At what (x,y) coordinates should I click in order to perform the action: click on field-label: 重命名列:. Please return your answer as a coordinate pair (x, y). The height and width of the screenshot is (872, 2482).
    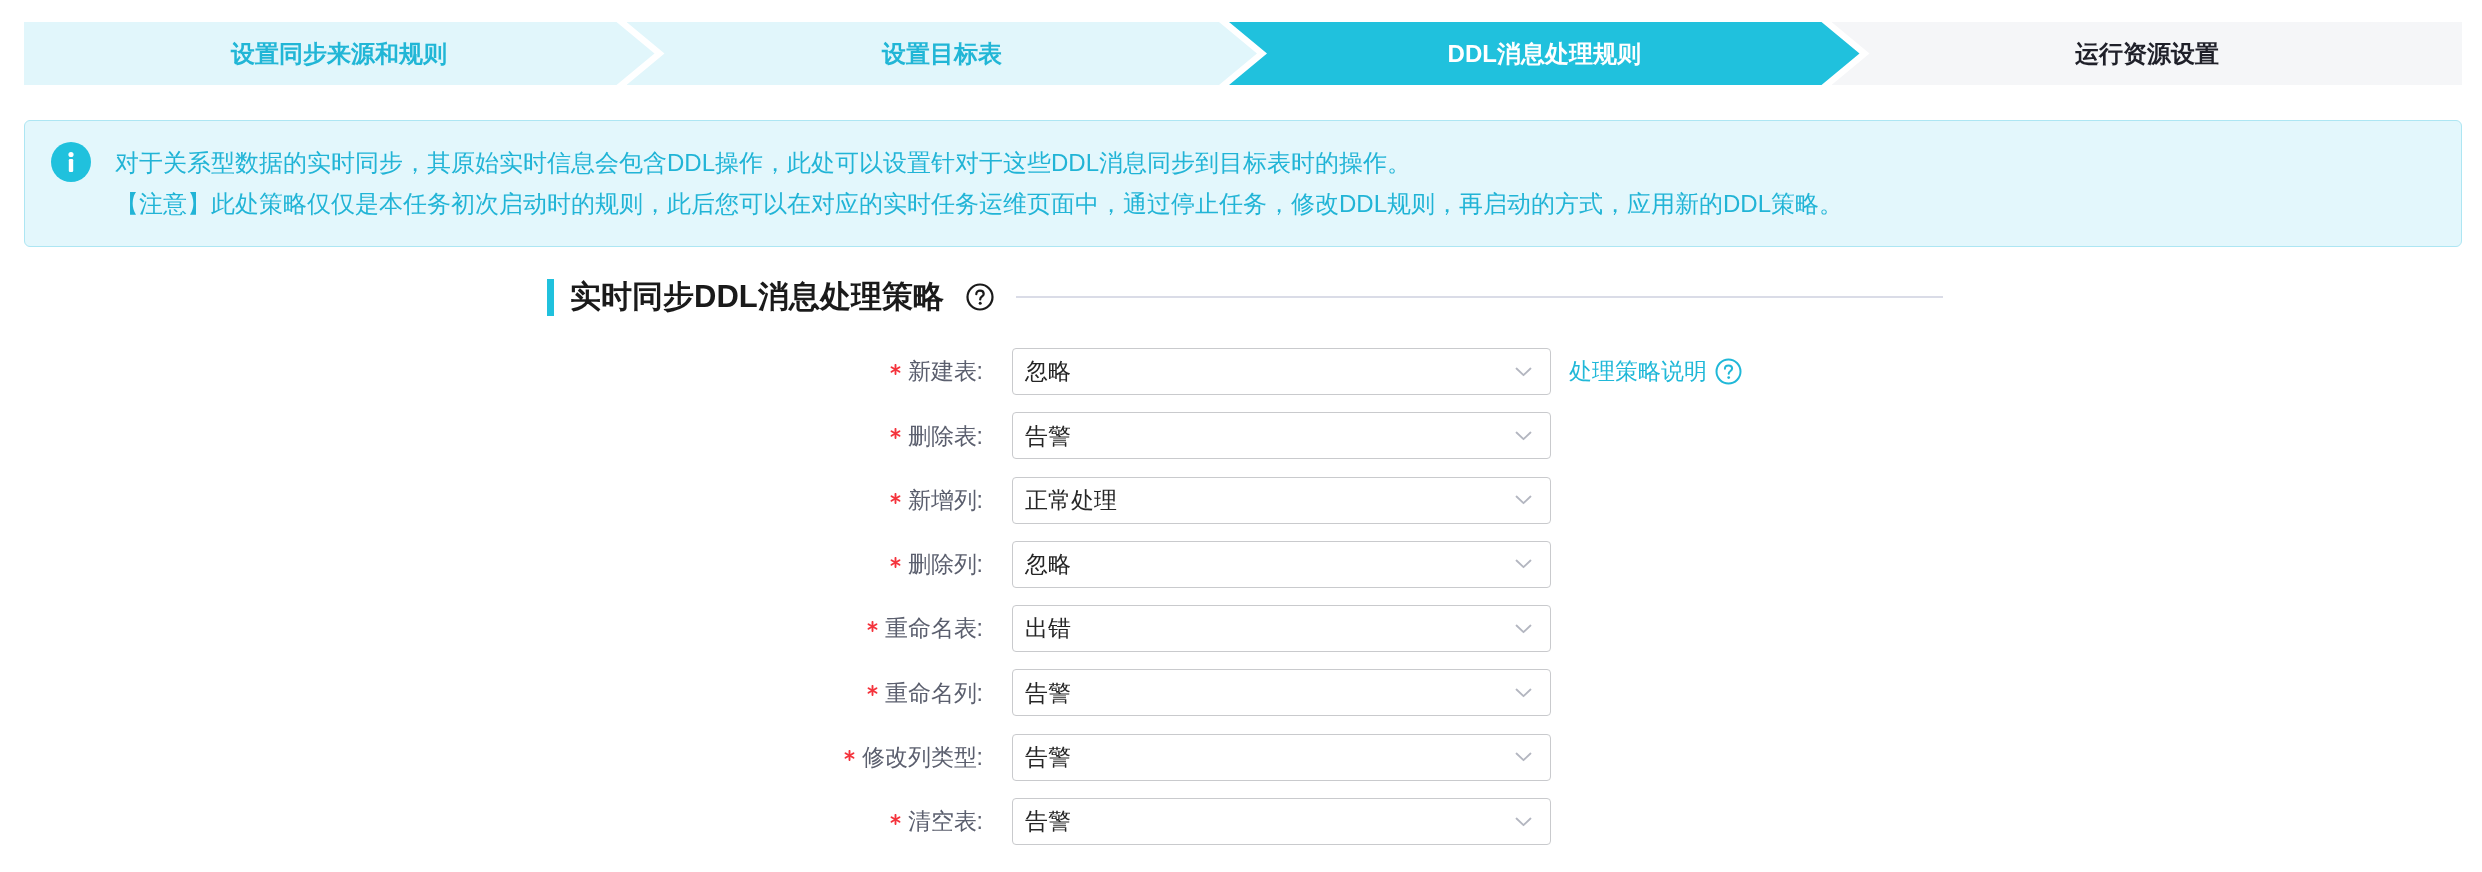
    Looking at the image, I should click on (933, 693).